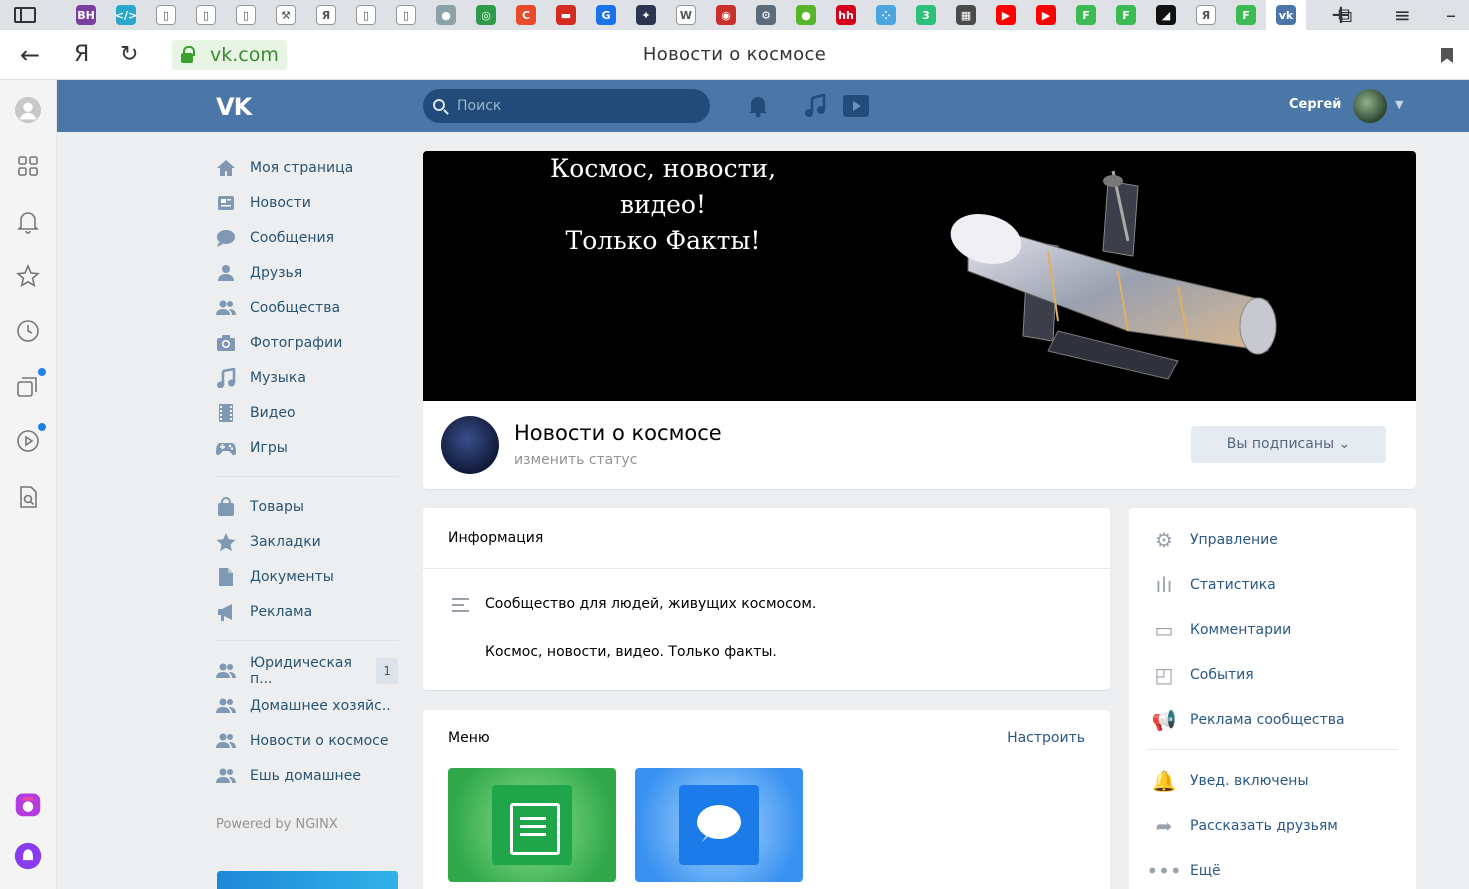 The width and height of the screenshot is (1469, 889). Describe the element at coordinates (1214, 540) in the screenshot. I see `admin-item: ⚙ Управление` at that location.